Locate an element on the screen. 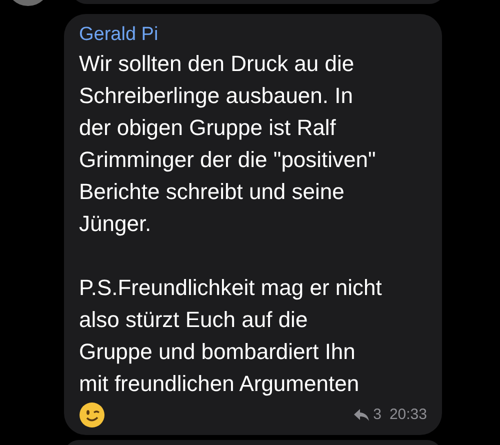 The width and height of the screenshot is (500, 445). message-time: 20:33 is located at coordinates (408, 414).